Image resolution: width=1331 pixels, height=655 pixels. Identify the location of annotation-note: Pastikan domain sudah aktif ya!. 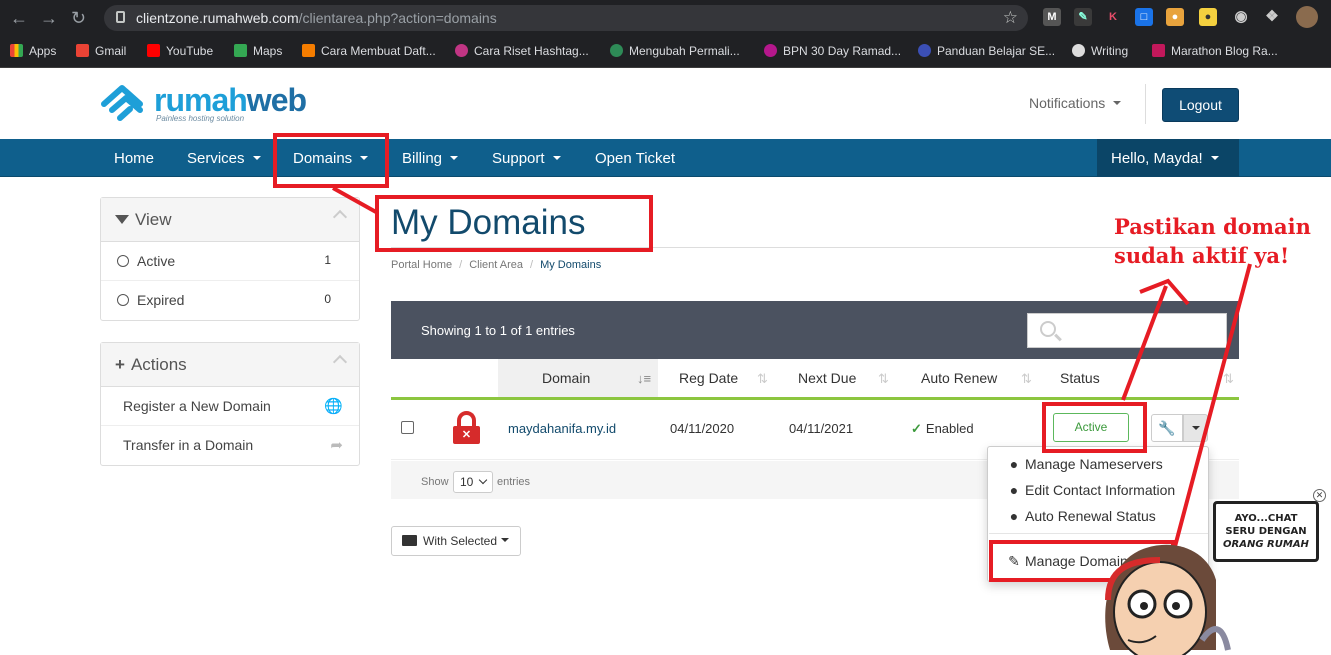
(1212, 241).